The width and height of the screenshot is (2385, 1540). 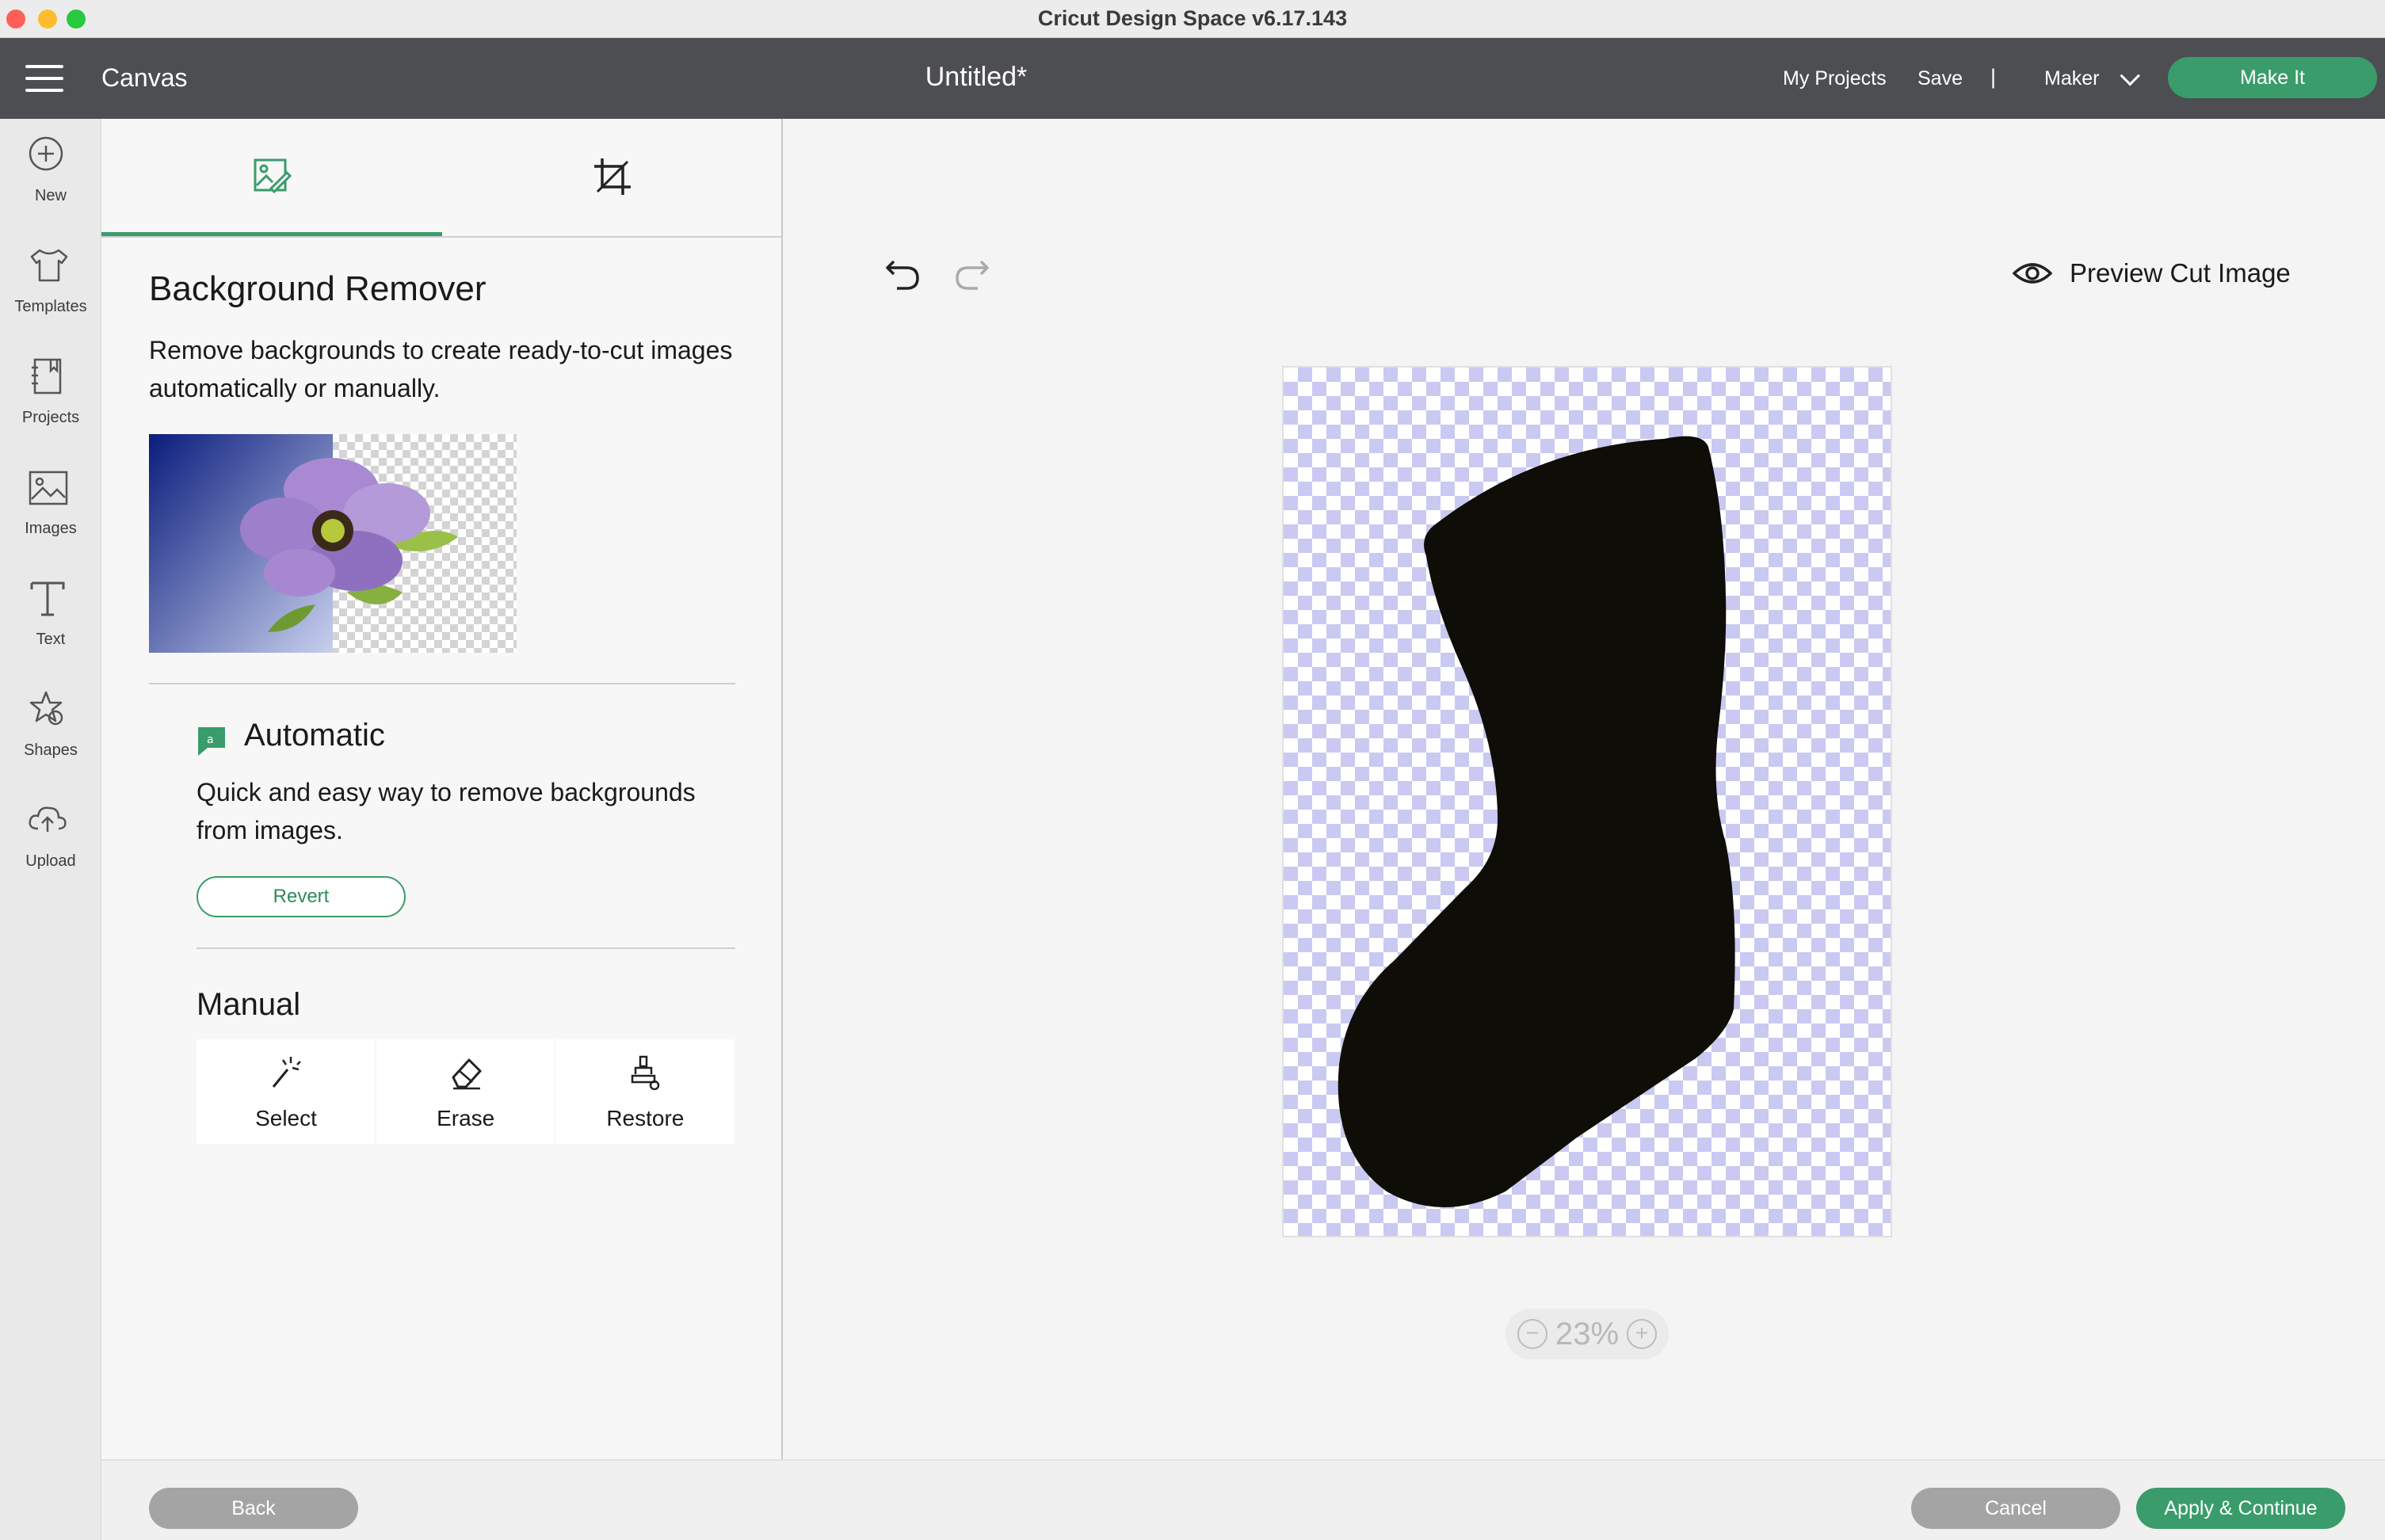 I want to click on panel-title: Background Remover, so click(x=318, y=288).